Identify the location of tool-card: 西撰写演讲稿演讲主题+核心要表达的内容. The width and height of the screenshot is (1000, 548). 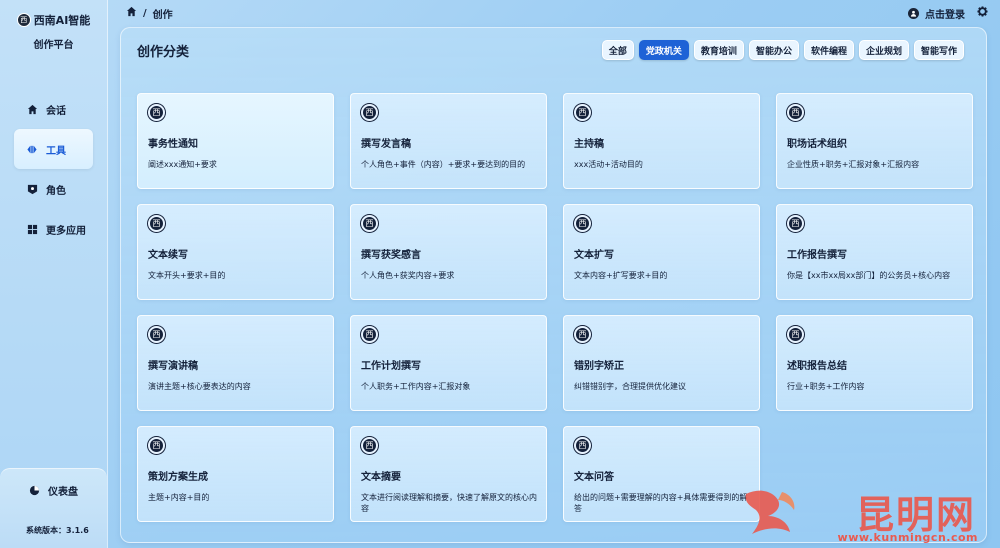
(235, 363).